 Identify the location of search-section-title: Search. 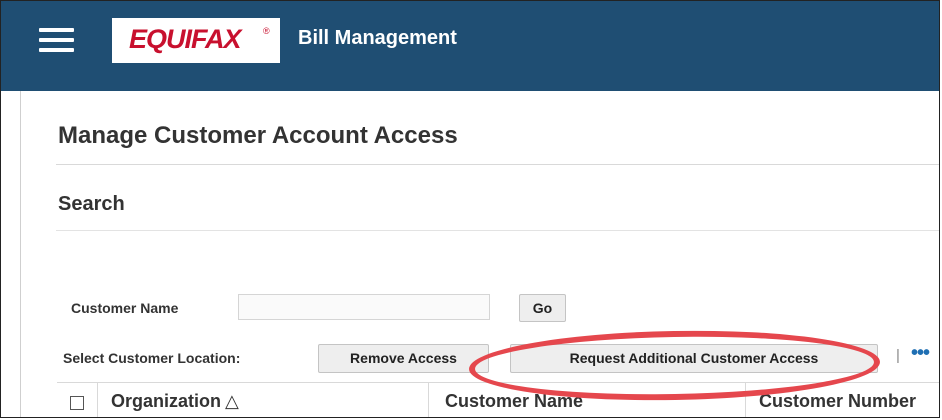
(91, 204).